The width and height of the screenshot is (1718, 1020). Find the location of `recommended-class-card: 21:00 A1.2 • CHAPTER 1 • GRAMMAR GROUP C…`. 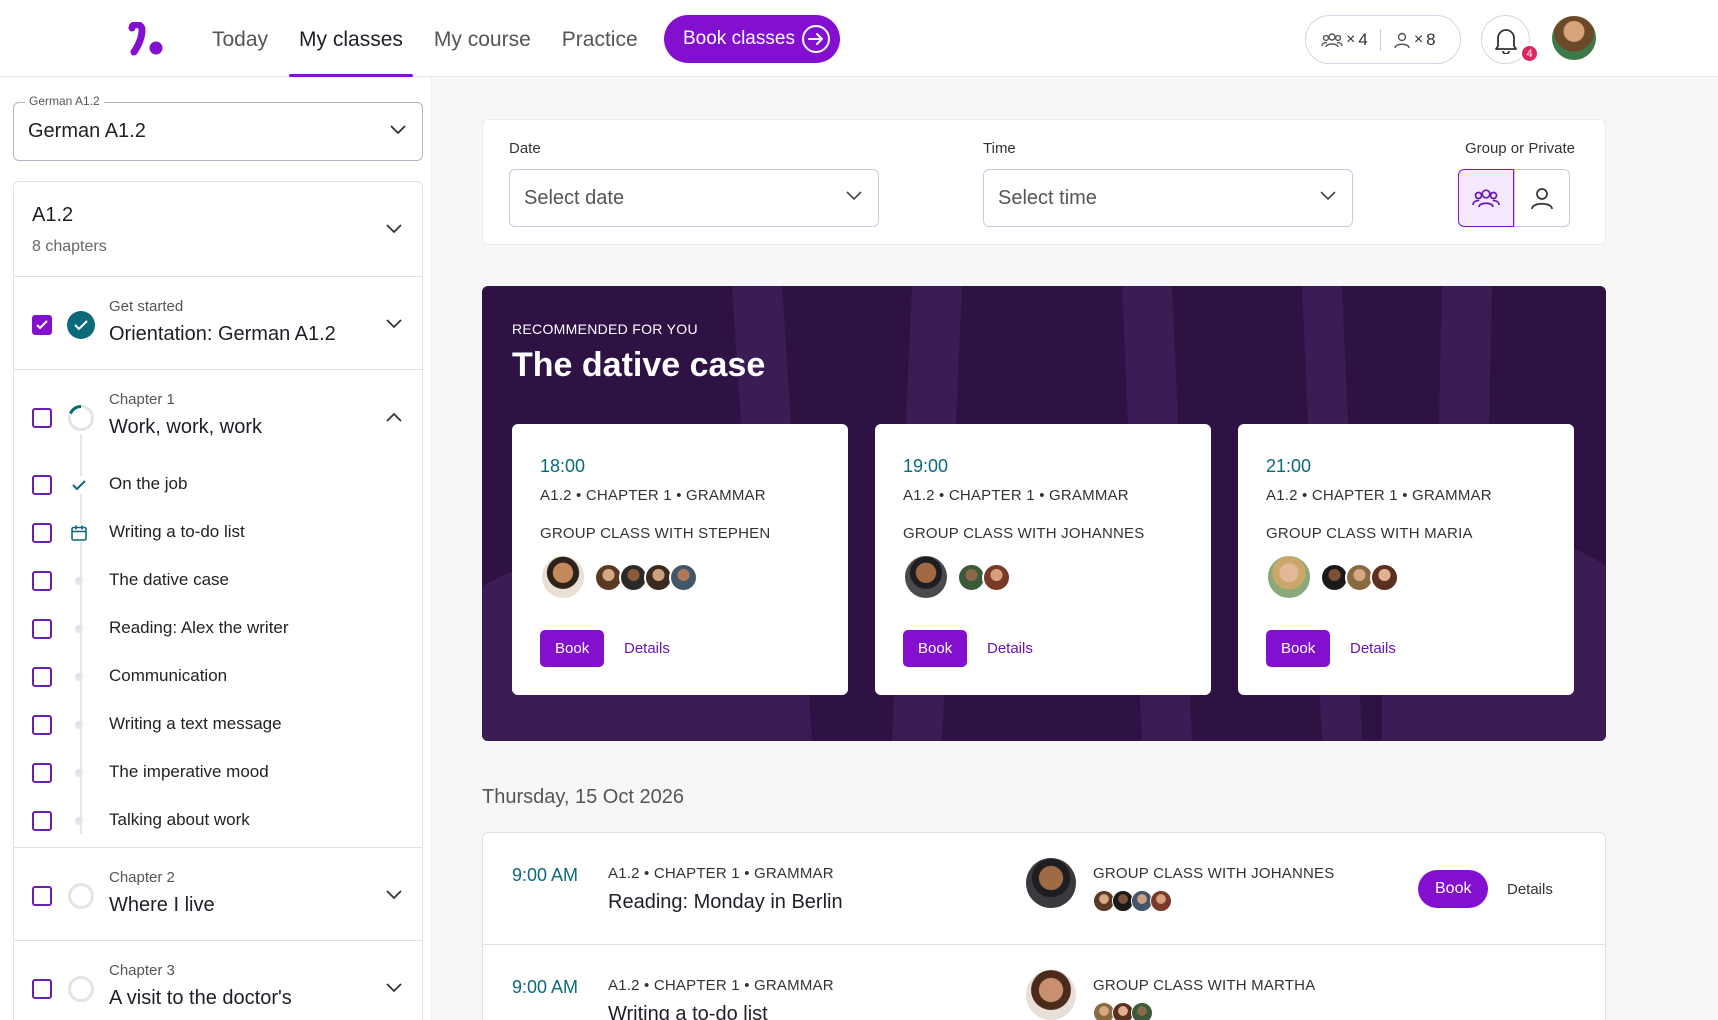

recommended-class-card: 21:00 A1.2 • CHAPTER 1 • GRAMMAR GROUP C… is located at coordinates (1406, 559).